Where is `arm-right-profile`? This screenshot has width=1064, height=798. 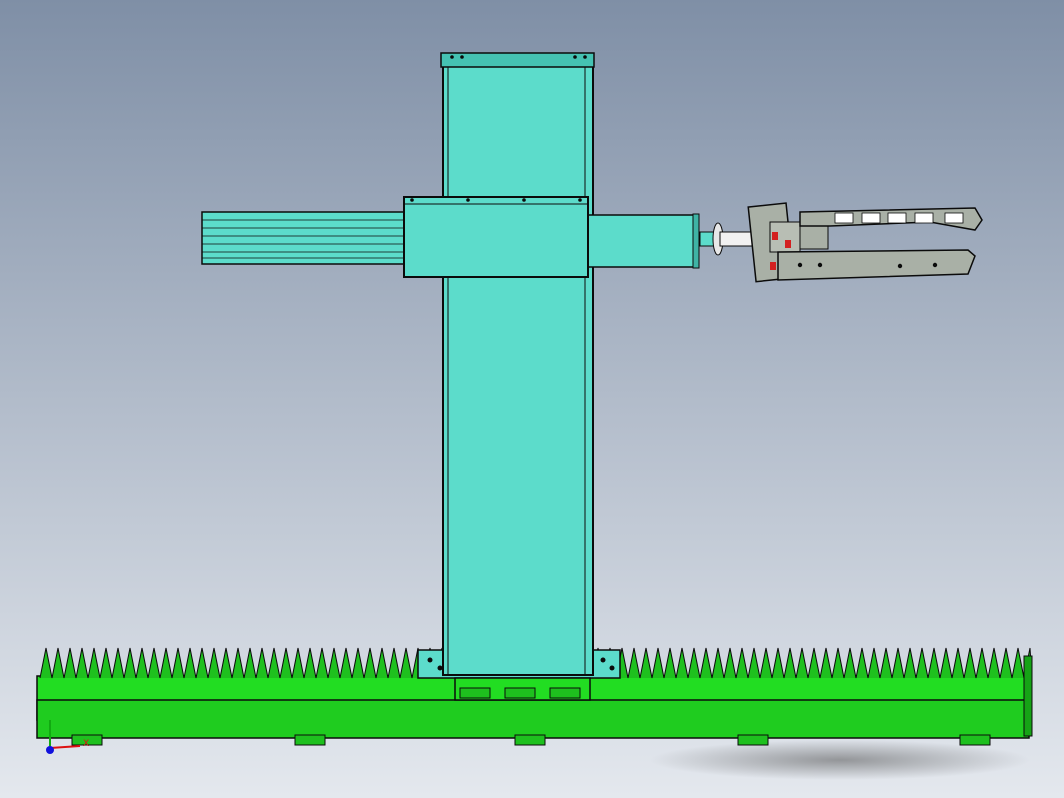
arm-right-profile is located at coordinates (641, 241).